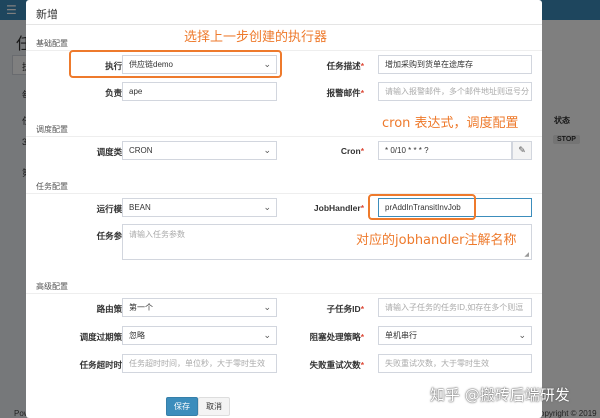 The height and width of the screenshot is (418, 600). I want to click on fail-retry-input: 失败重试次数，大于零时生效, so click(455, 363).